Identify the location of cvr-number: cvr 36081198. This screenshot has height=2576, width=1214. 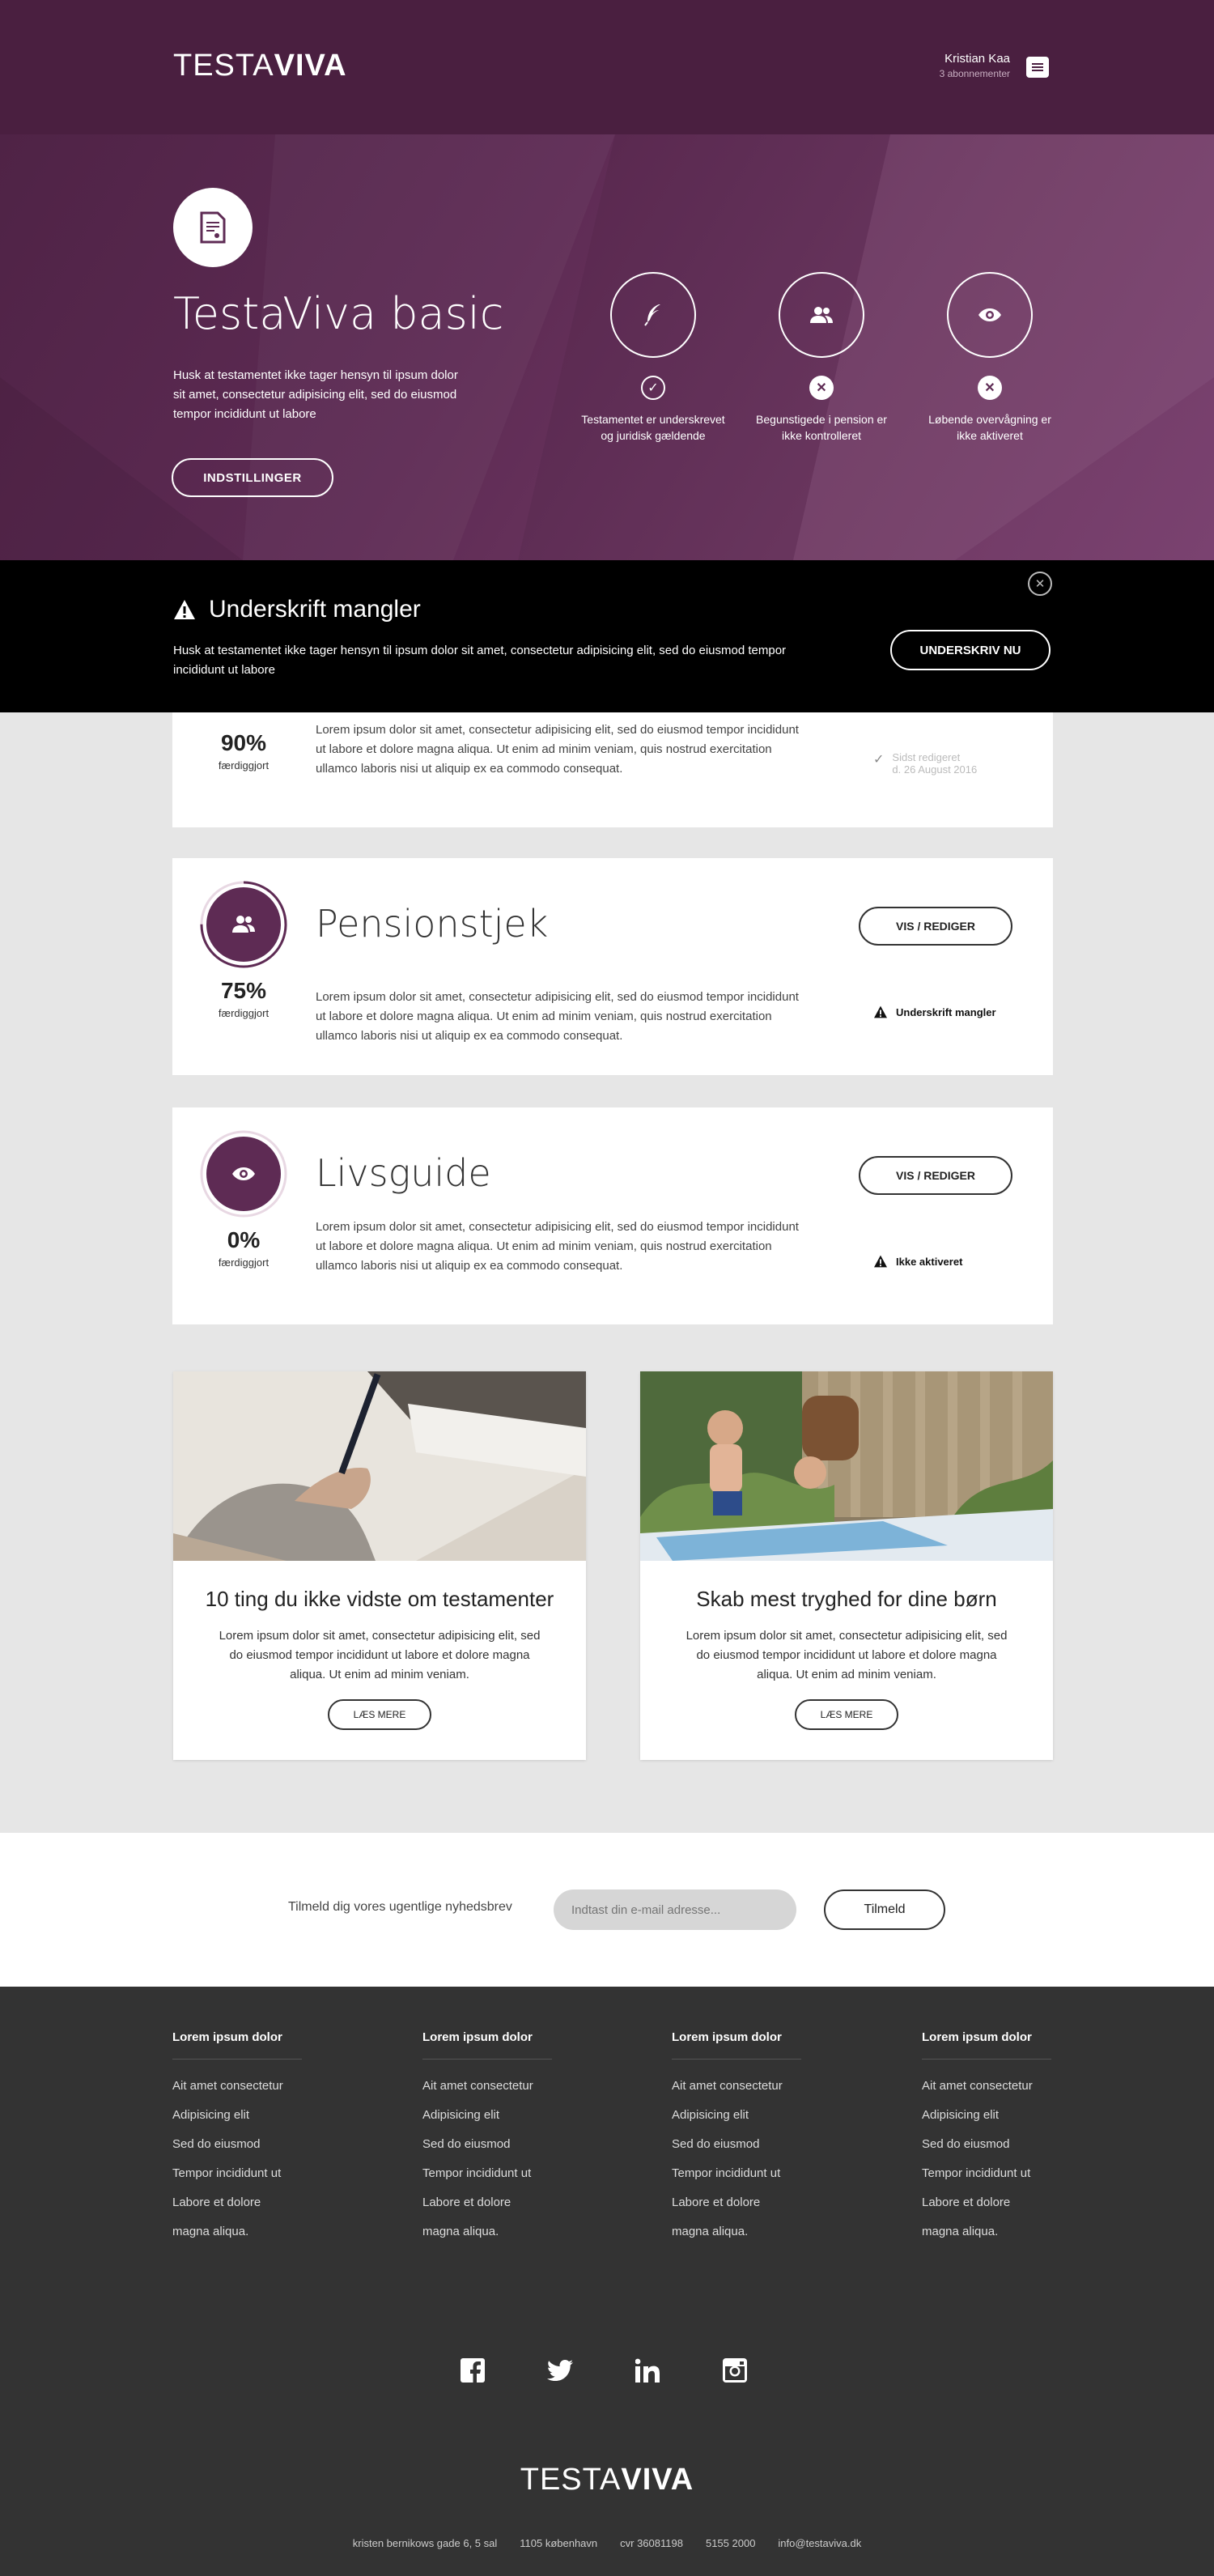
(651, 2543).